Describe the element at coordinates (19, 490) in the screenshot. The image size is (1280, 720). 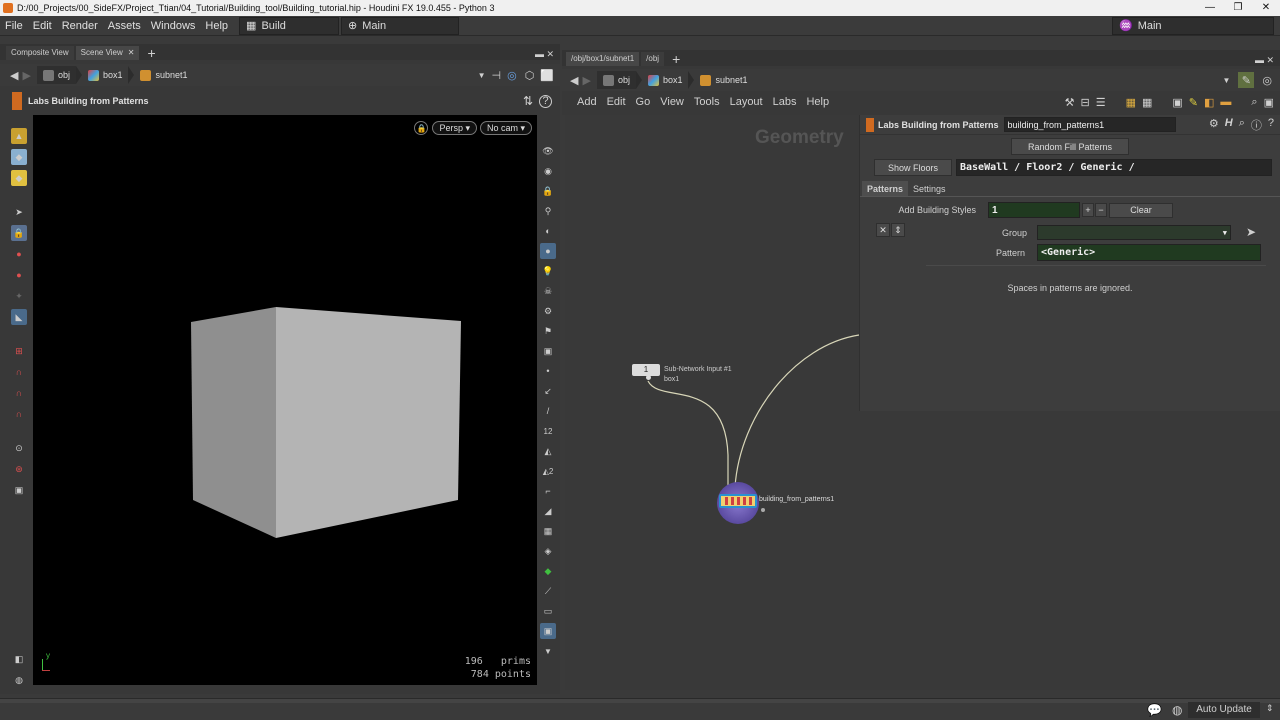
I see `camera-tool-icon: ▣` at that location.